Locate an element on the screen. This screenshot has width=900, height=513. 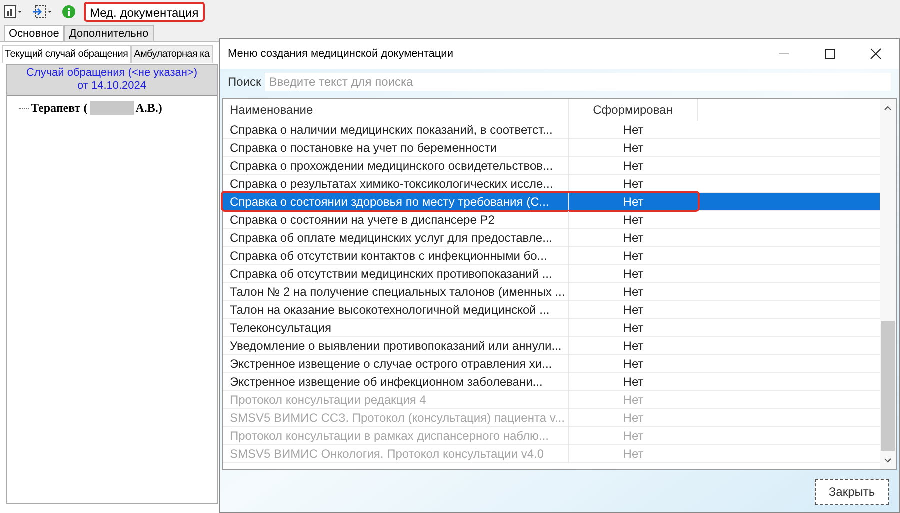
search-label: Поиск is located at coordinates (245, 82).